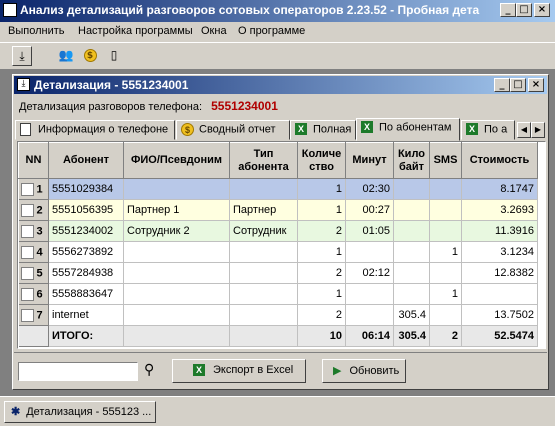  What do you see at coordinates (176, 160) in the screenshot?
I see `col-header-fio: ФИО/Псевдоним` at bounding box center [176, 160].